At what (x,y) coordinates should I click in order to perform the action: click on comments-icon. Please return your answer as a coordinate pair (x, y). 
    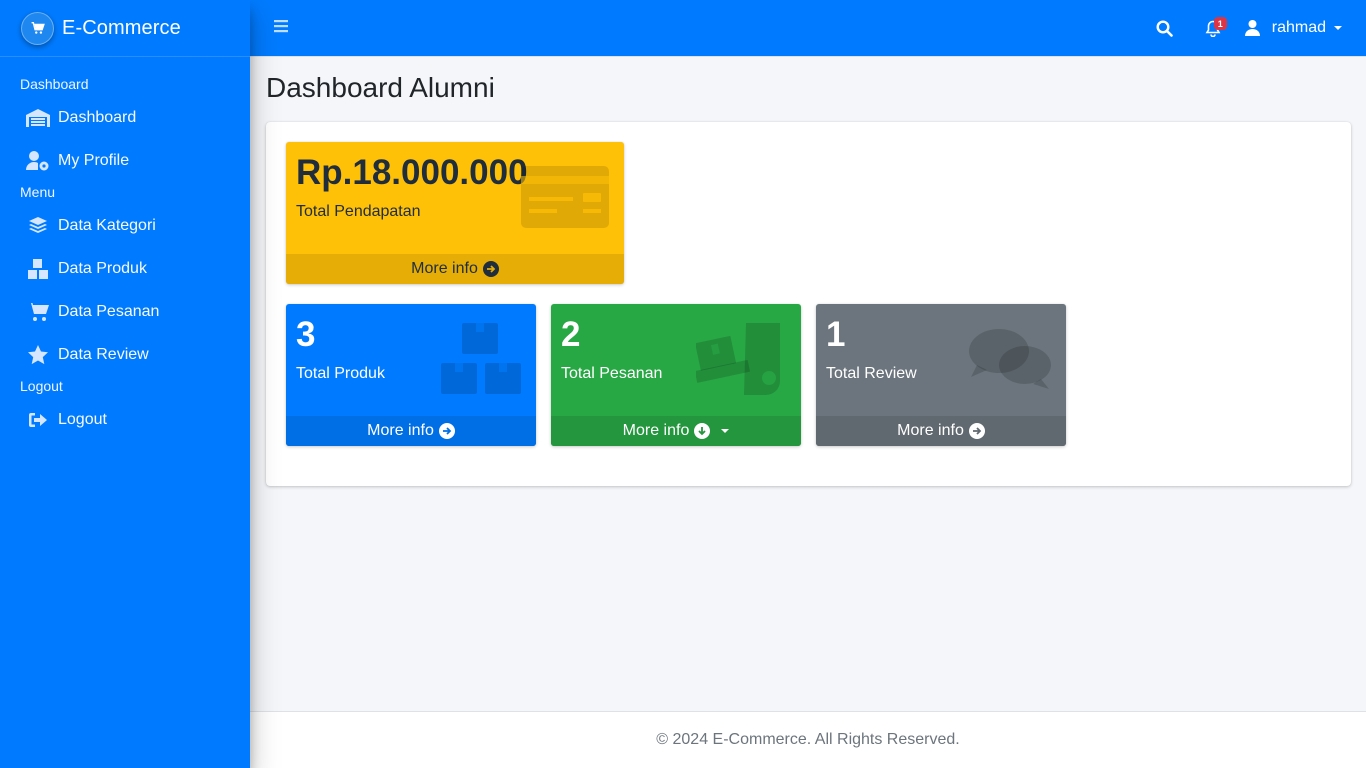
    Looking at the image, I should click on (1010, 359).